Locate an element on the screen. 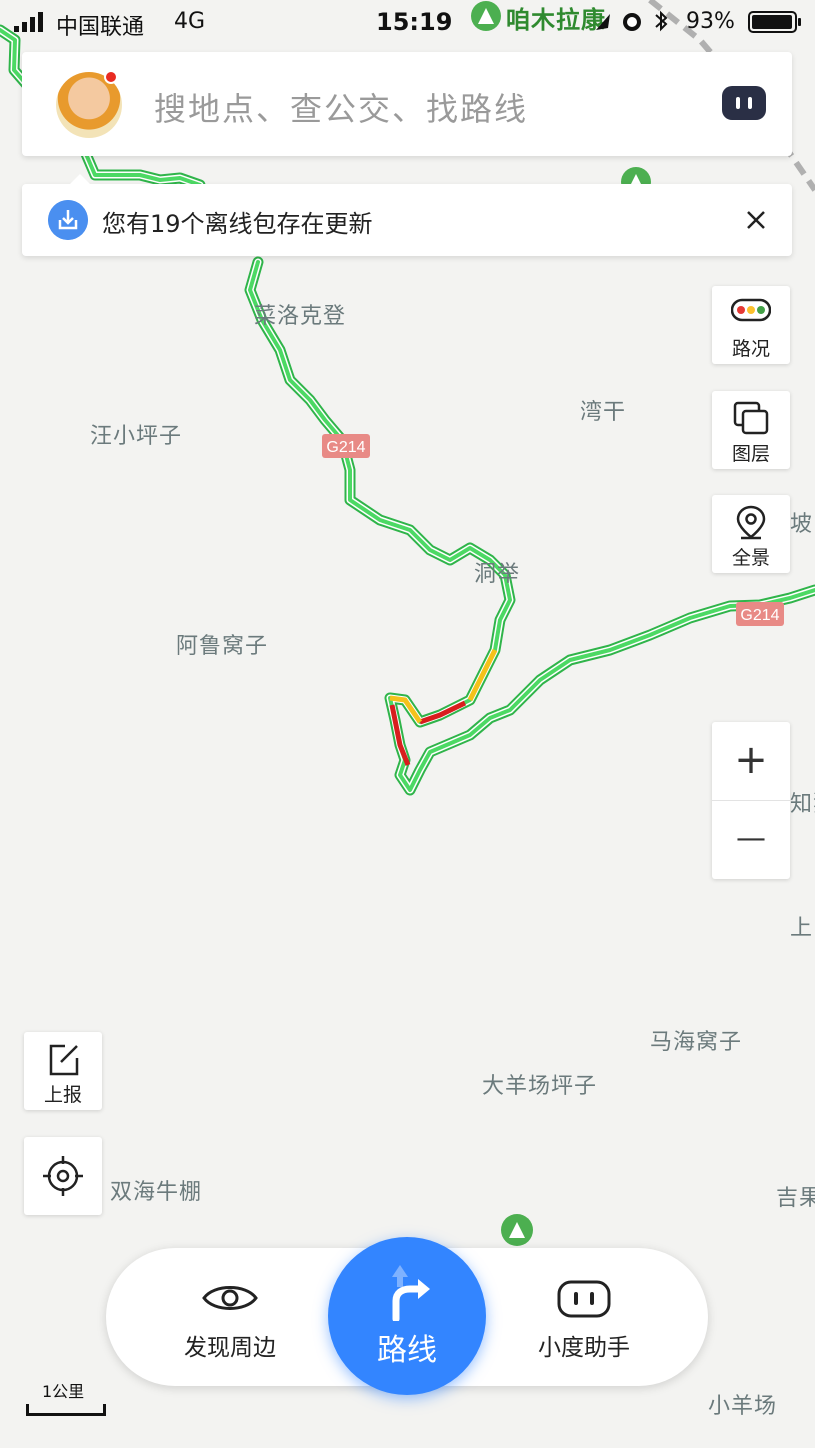 The image size is (815, 1448). place-label: 吉果 is located at coordinates (795, 1196).